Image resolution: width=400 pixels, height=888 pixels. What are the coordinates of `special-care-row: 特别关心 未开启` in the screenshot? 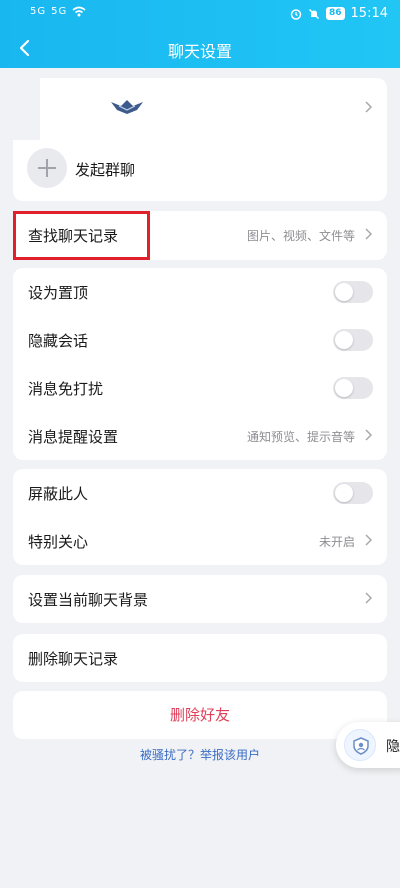 It's located at (200, 541).